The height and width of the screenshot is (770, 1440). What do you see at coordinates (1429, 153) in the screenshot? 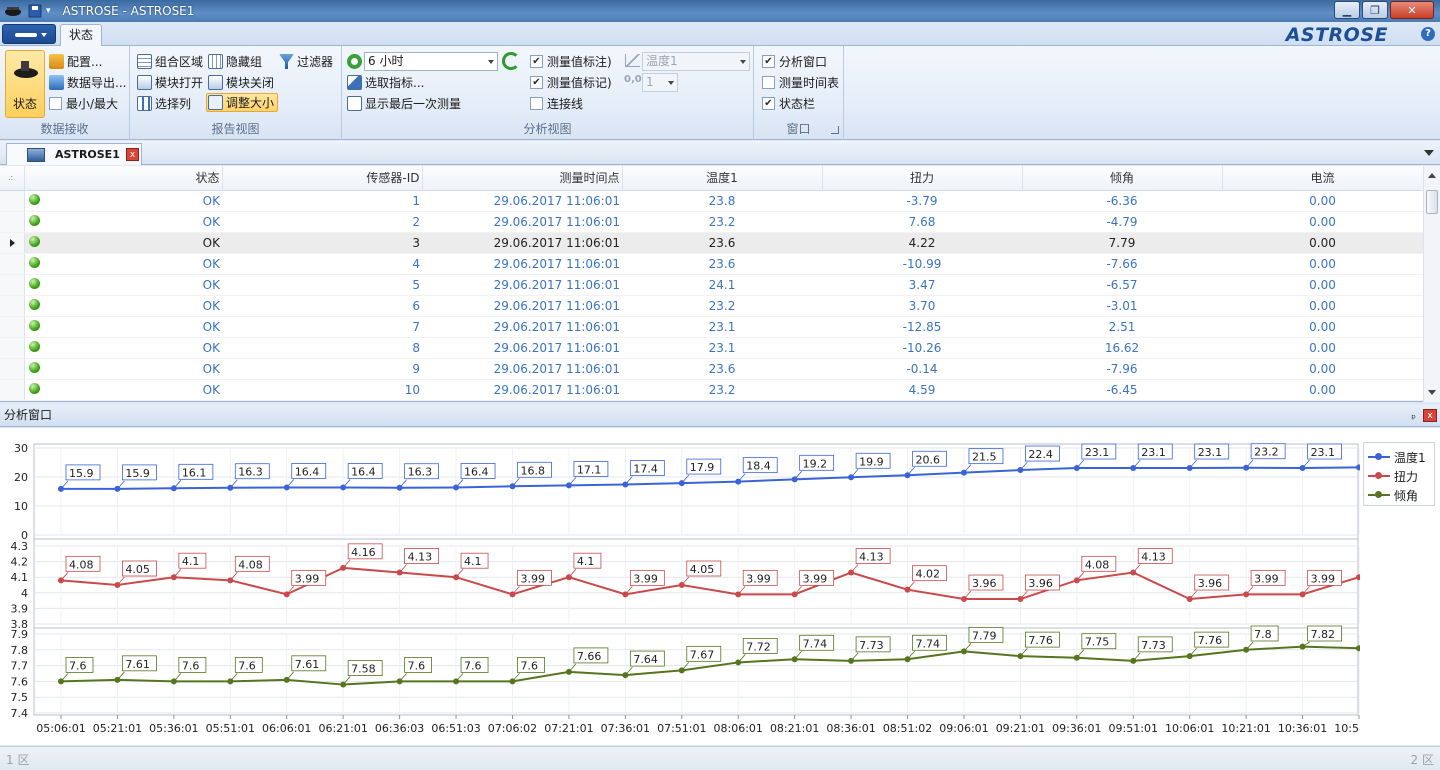
I see `tab-list-dropdown-icon` at bounding box center [1429, 153].